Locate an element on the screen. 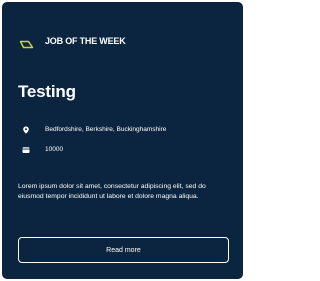 This screenshot has width=320, height=281. read-more-button: Read more is located at coordinates (123, 250).